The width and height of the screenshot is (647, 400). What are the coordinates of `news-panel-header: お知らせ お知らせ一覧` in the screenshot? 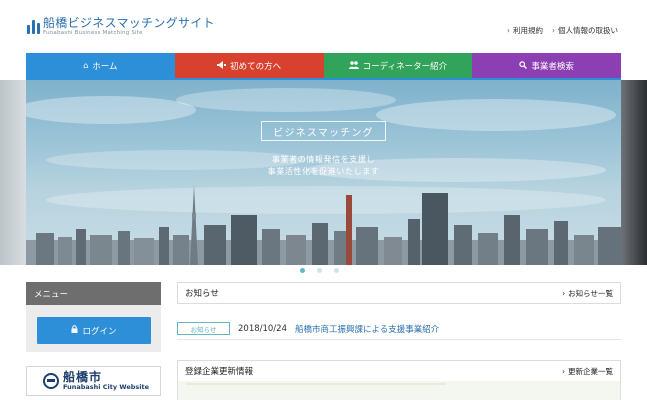 It's located at (399, 293).